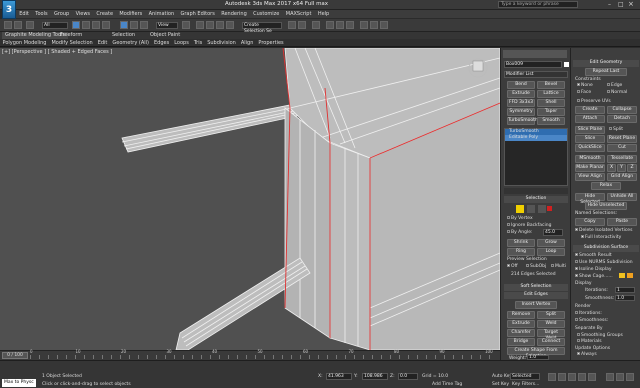 The image size is (640, 388). I want to click on render-smoothness-checkbox: Smoothness:, so click(591, 320).